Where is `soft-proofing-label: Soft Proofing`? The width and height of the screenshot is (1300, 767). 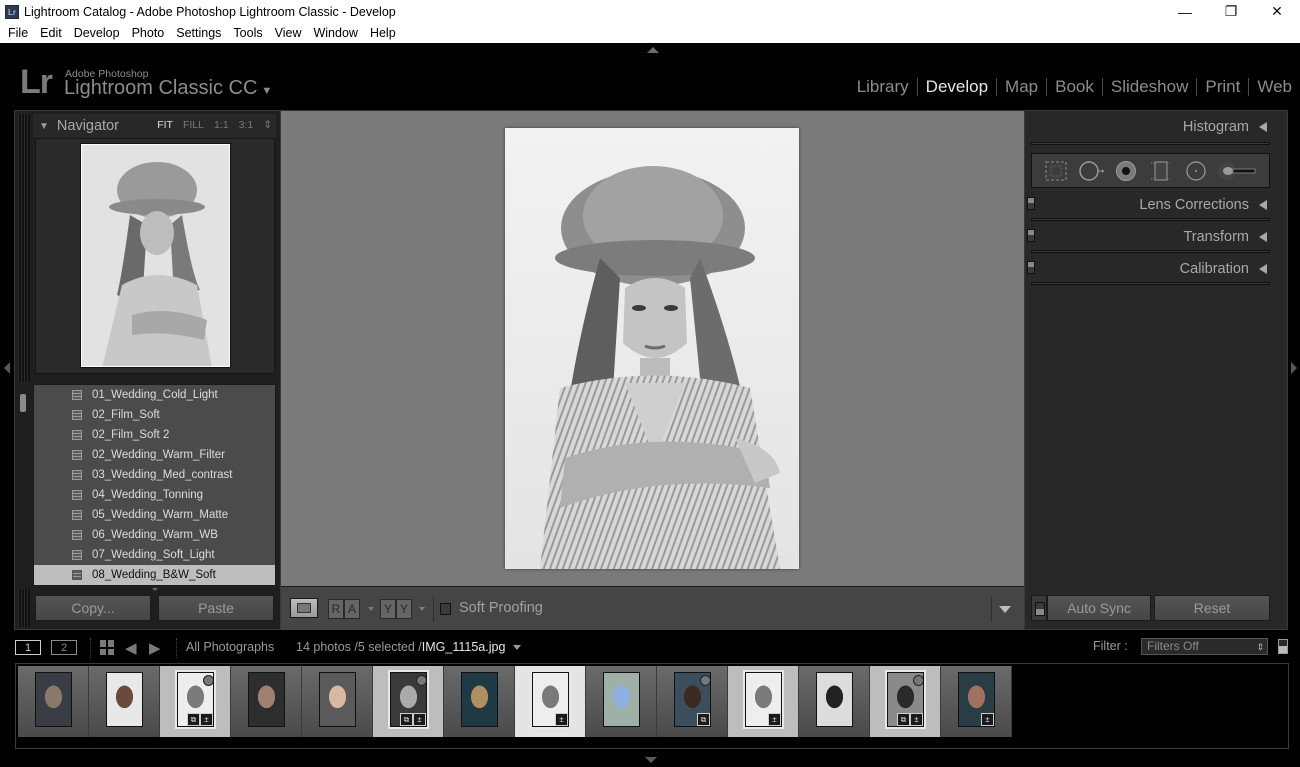 soft-proofing-label: Soft Proofing is located at coordinates (501, 608).